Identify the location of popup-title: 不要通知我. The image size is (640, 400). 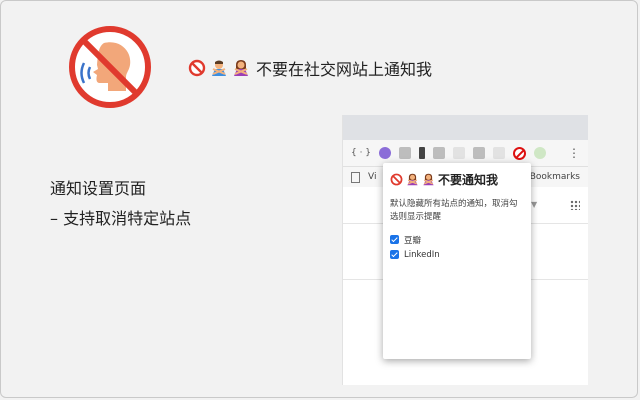
(457, 179).